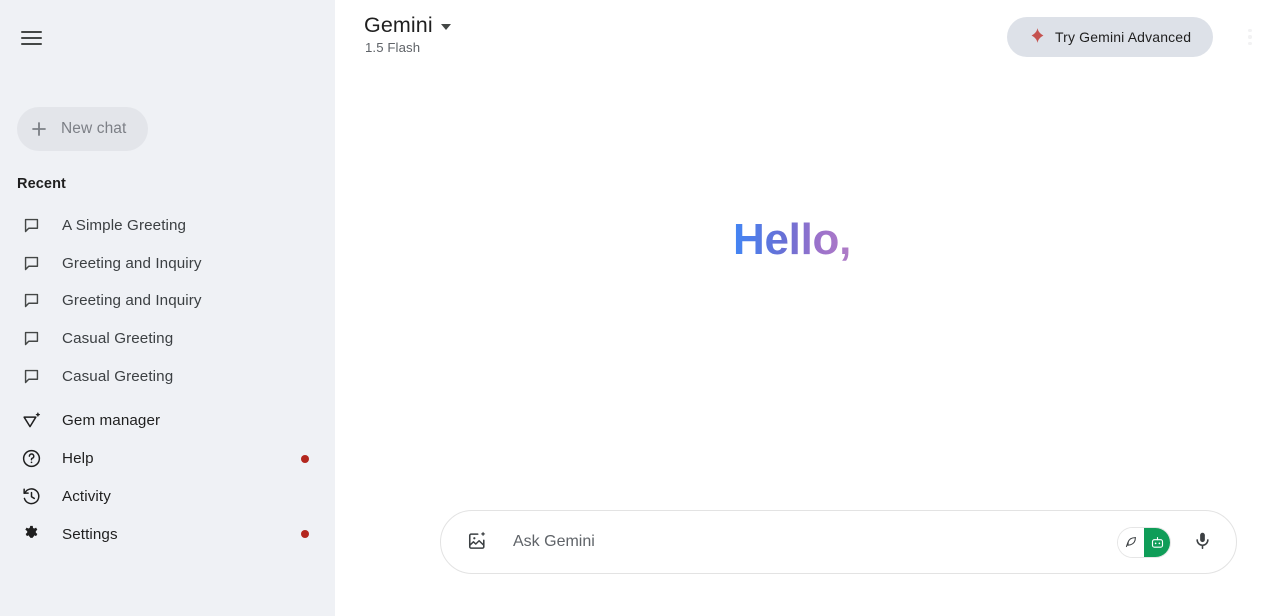 This screenshot has height=616, width=1280. I want to click on top-bar: Gemini 1.5 Flash Try Gemini Advanced, so click(807, 37).